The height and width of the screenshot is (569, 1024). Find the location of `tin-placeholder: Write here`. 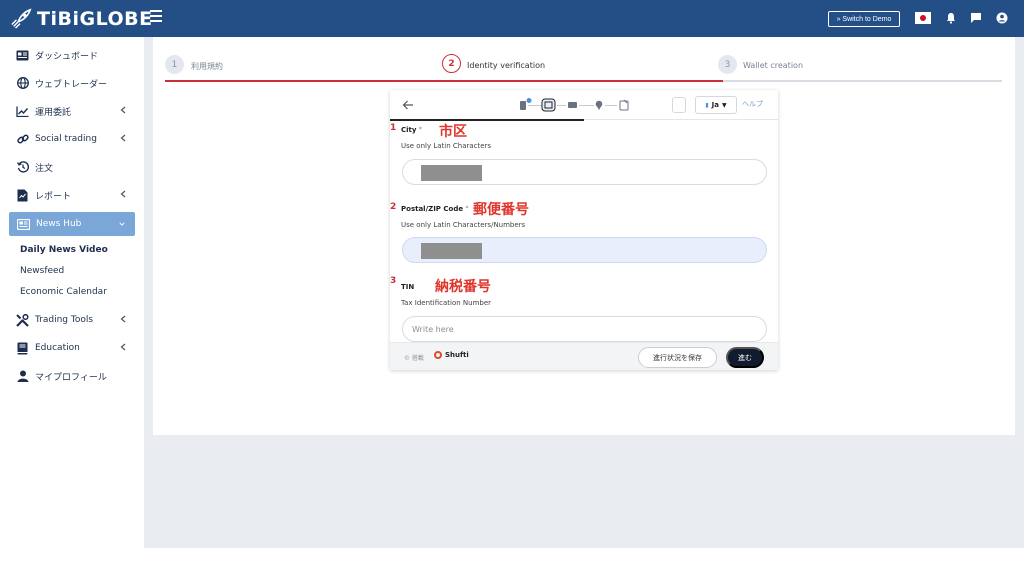

tin-placeholder: Write here is located at coordinates (433, 329).